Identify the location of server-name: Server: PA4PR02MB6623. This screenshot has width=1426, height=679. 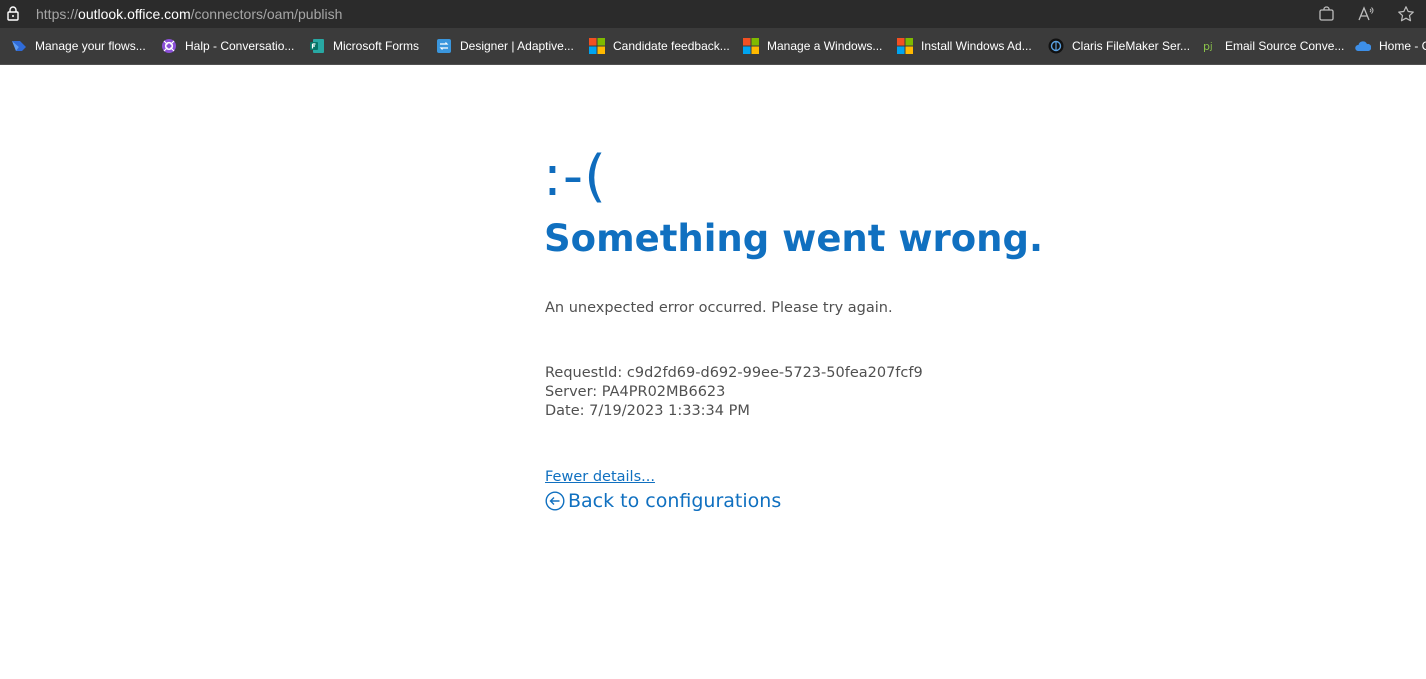
(635, 392).